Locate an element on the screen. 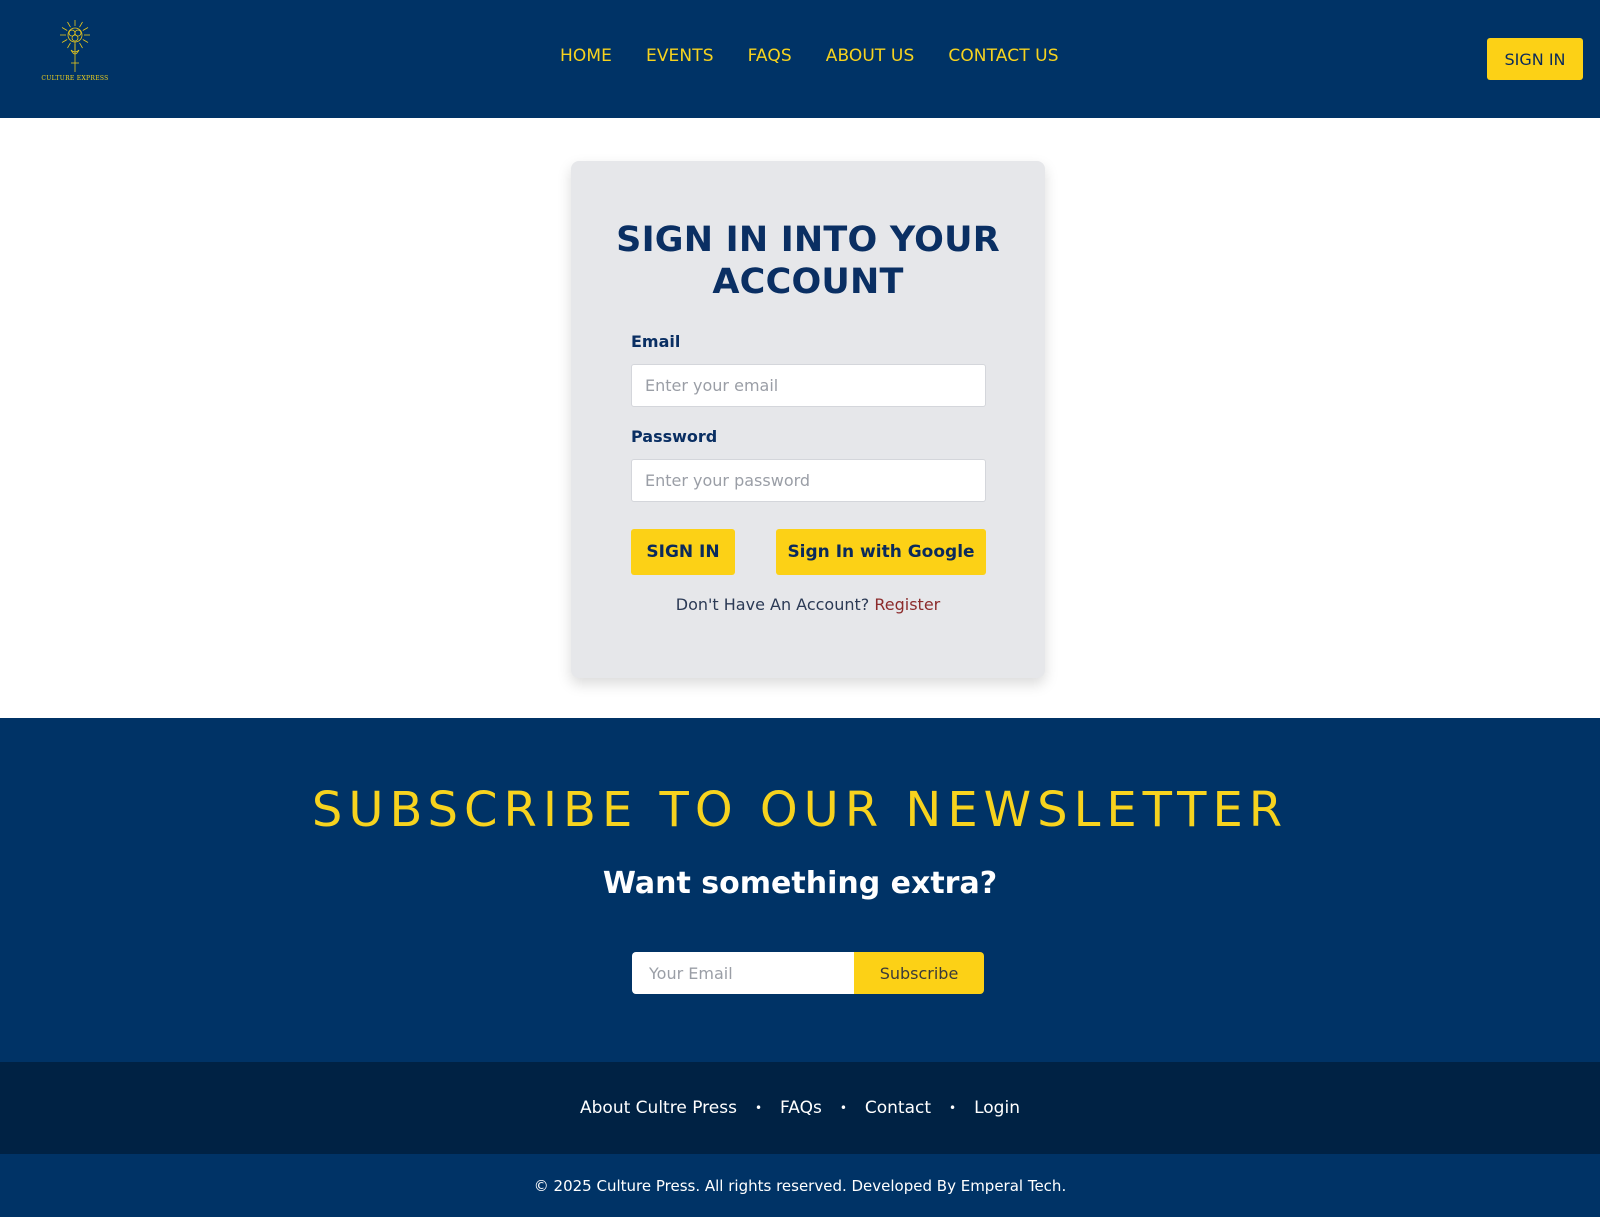 Image resolution: width=1600 pixels, height=1217 pixels. sun-cross-logo-icon is located at coordinates (75, 46).